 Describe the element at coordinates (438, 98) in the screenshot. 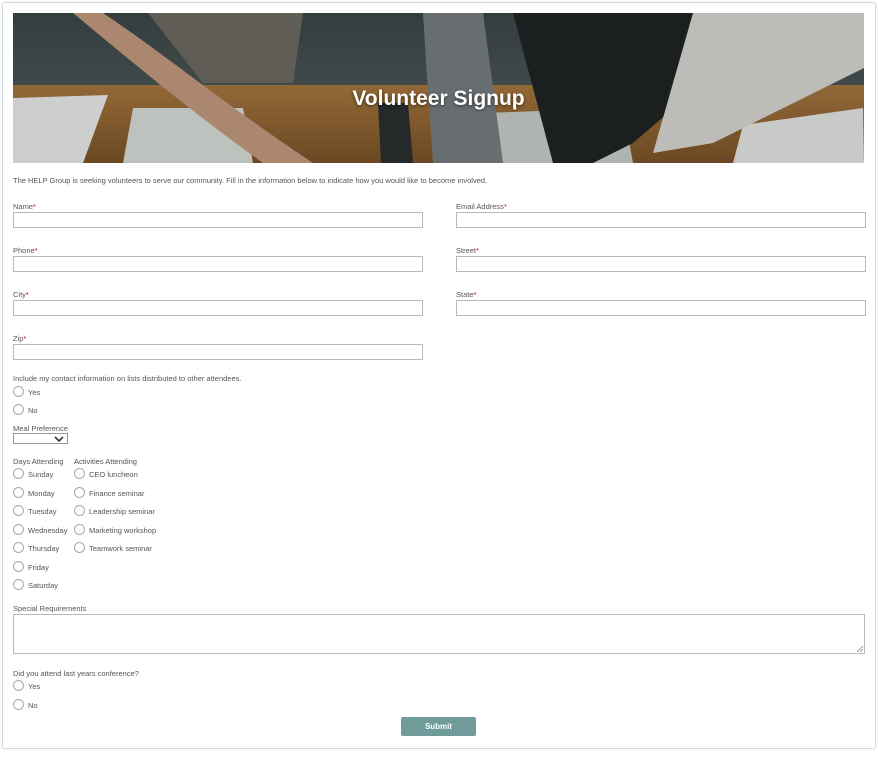

I see `page-title: Volunteer Signup` at that location.